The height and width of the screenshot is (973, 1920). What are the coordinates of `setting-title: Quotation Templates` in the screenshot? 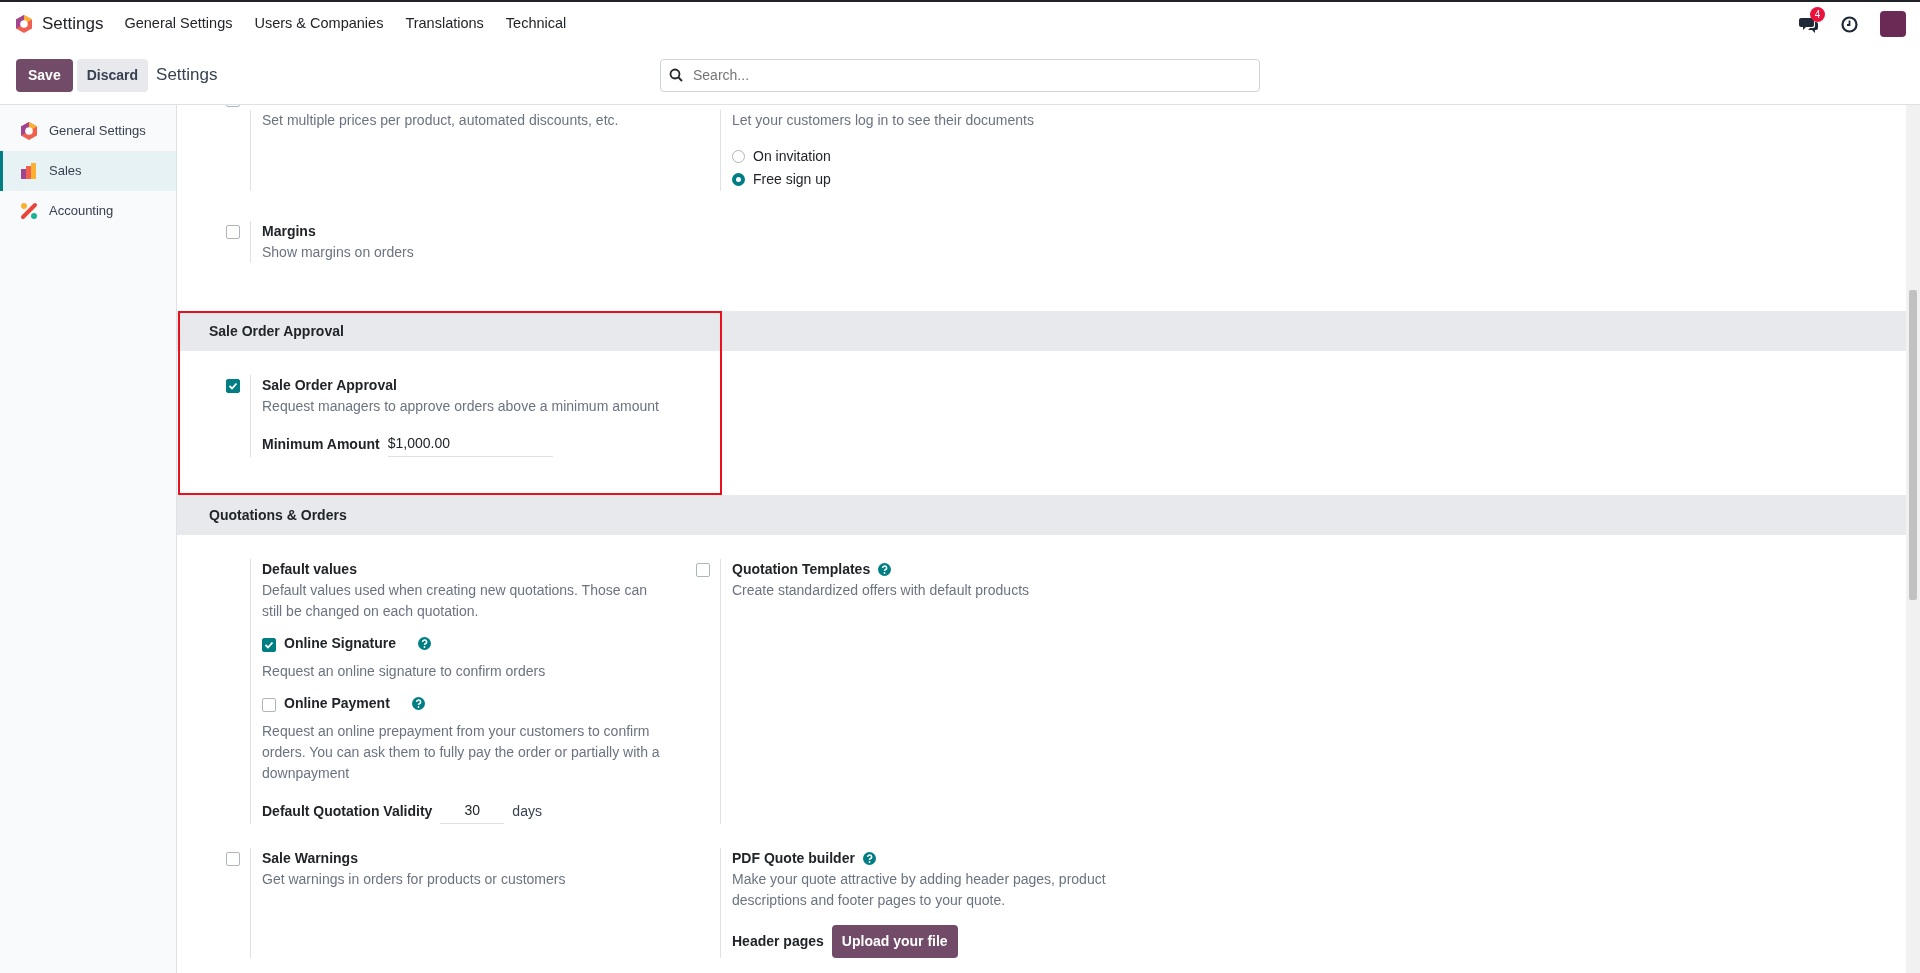 It's located at (801, 569).